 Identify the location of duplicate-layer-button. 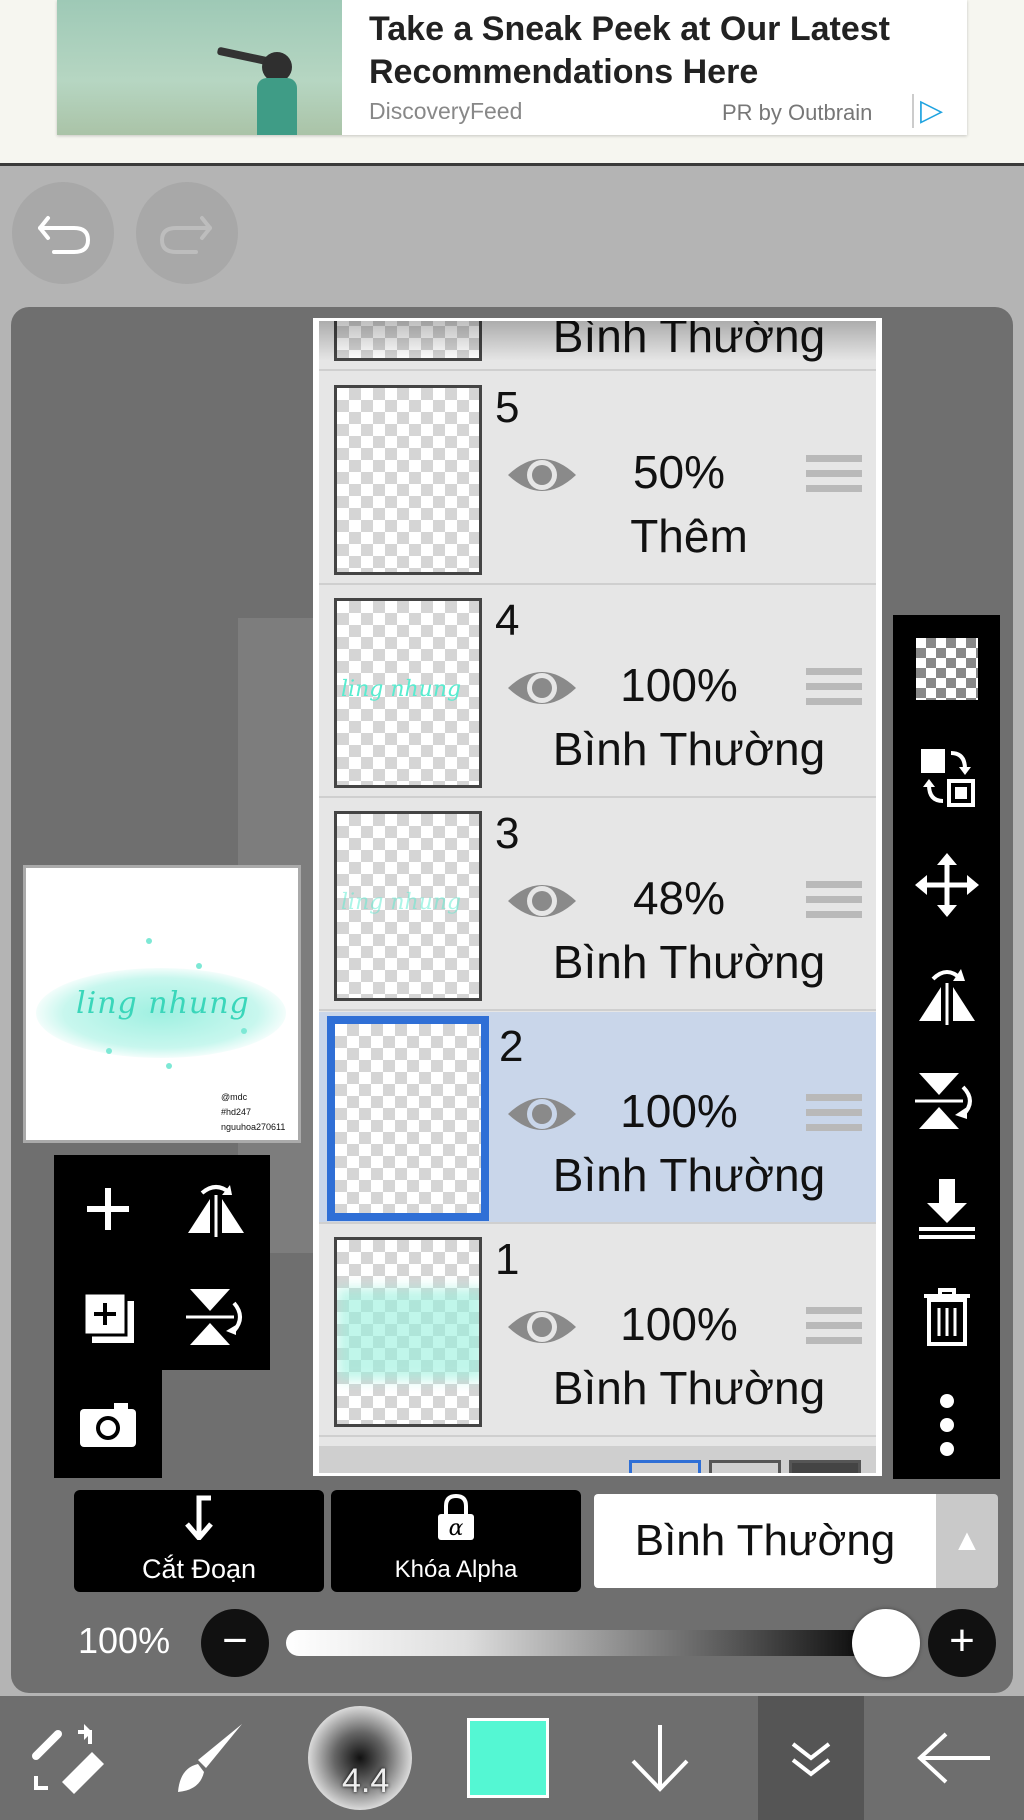
(108, 1317).